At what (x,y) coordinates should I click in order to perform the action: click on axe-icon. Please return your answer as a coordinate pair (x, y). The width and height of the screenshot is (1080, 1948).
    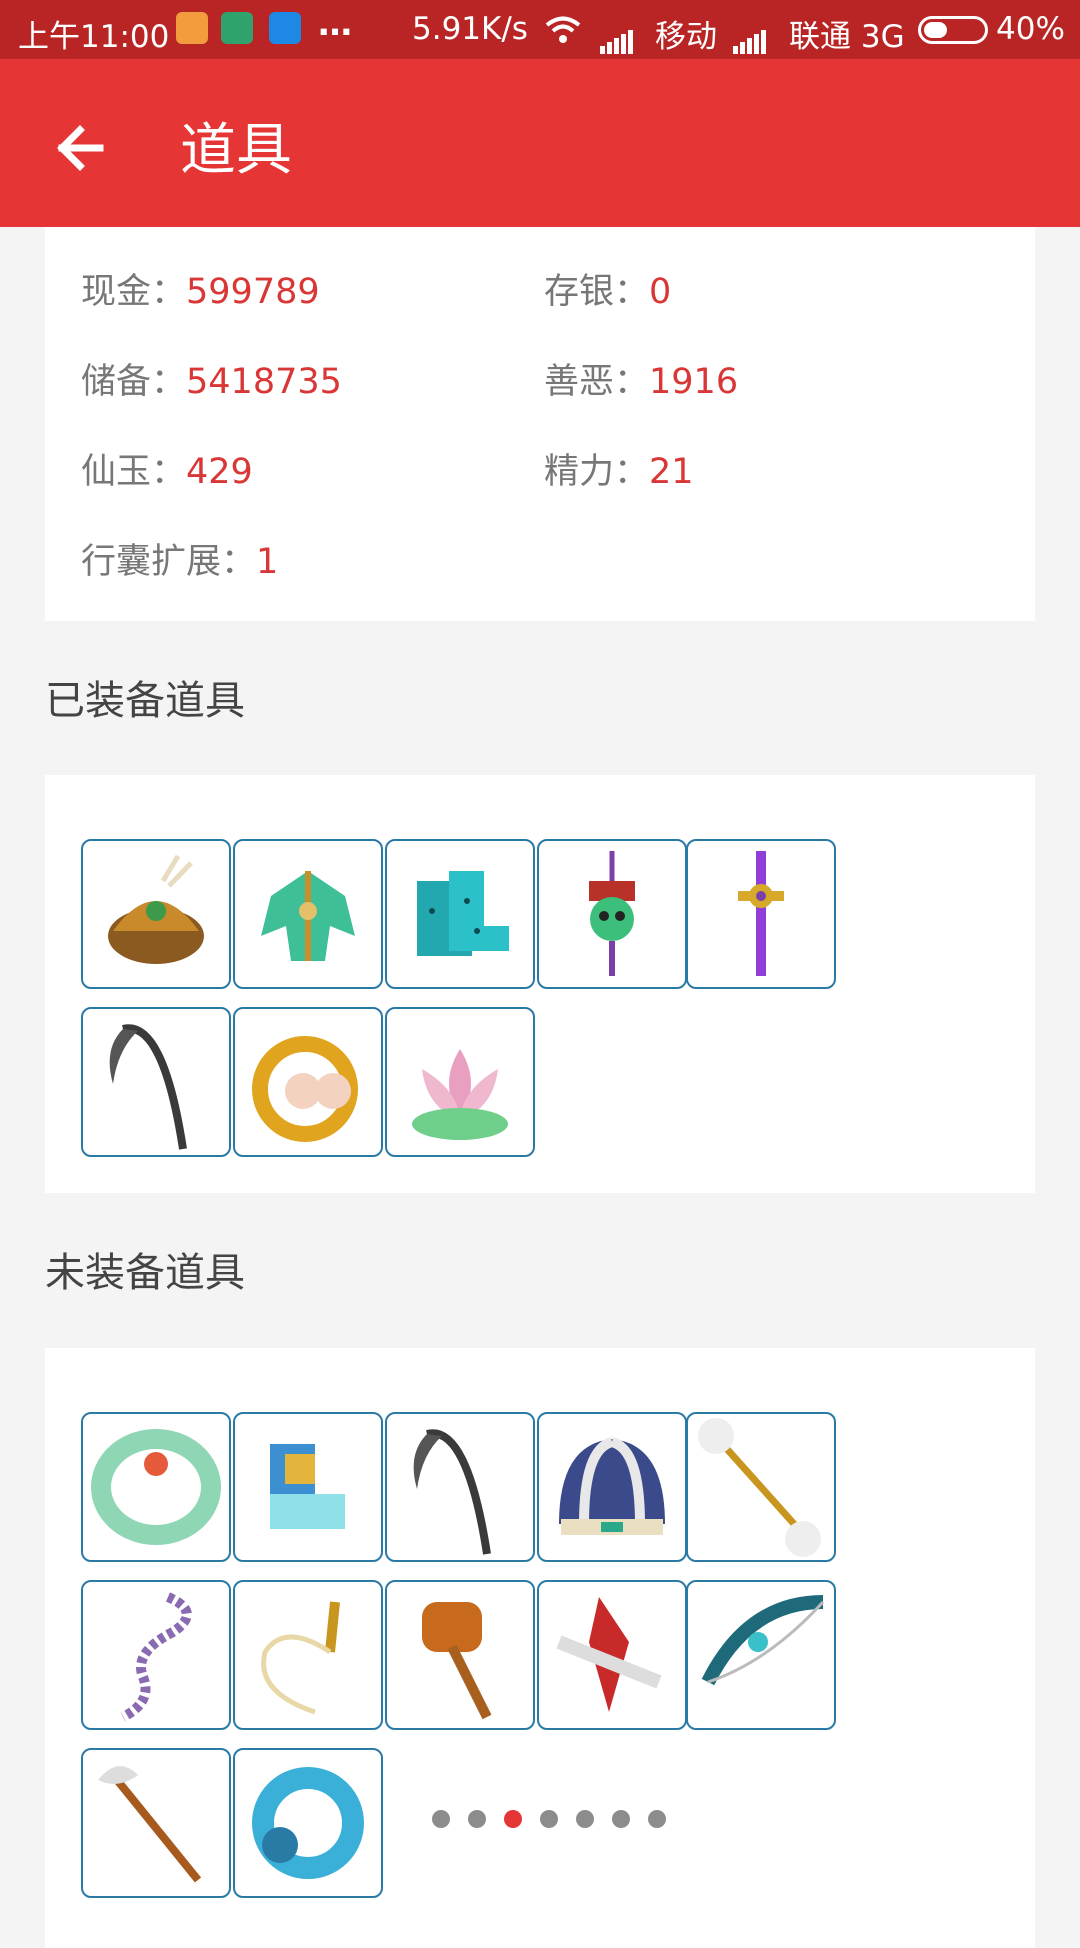
    Looking at the image, I should click on (150, 1824).